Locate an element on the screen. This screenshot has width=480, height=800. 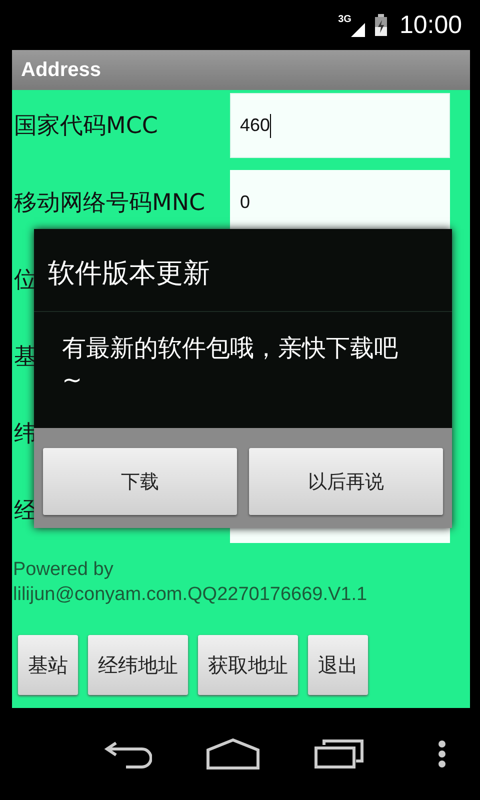
action-button: 退出 is located at coordinates (338, 665).